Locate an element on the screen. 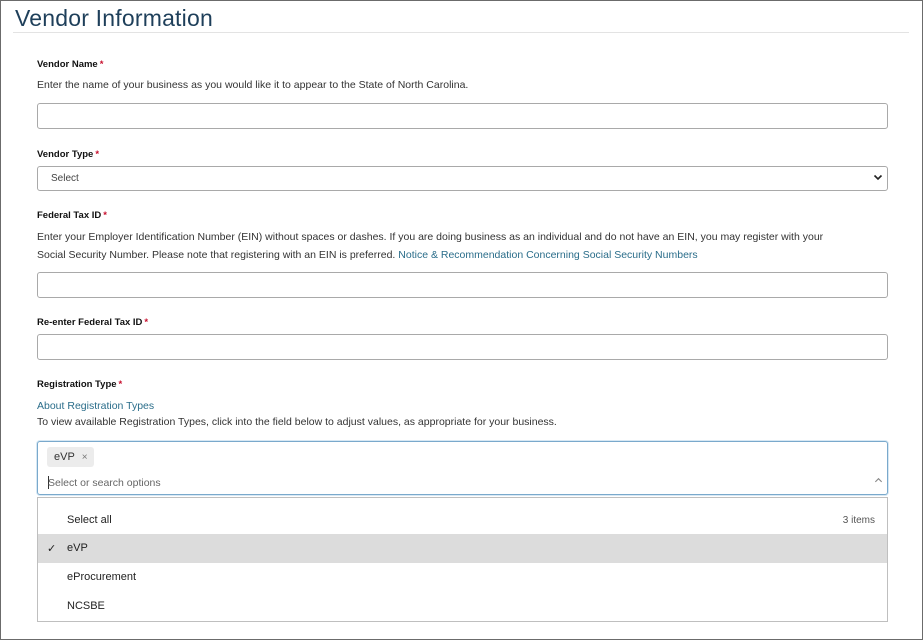 This screenshot has width=923, height=640. vendor-name-label: Vendor Name * is located at coordinates (70, 64).